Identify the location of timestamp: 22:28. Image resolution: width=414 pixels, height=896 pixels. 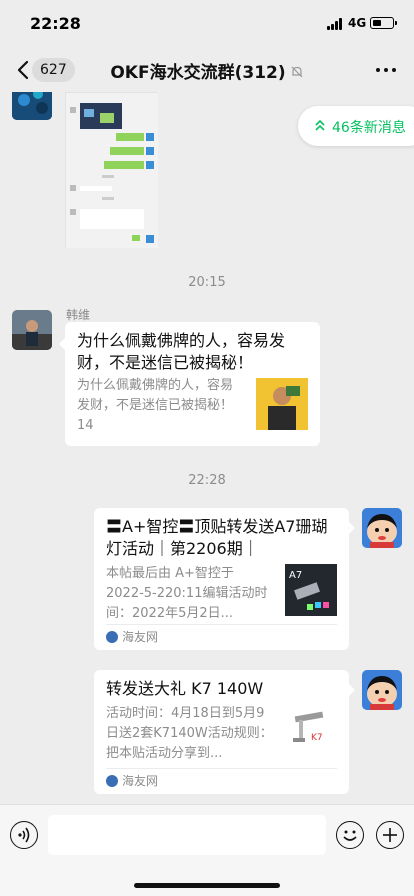
(207, 480).